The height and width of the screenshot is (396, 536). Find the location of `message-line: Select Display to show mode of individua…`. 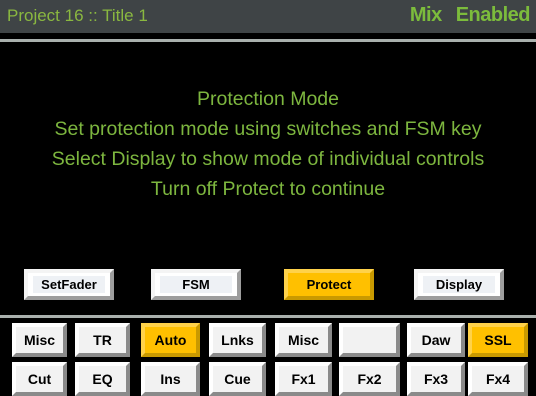

message-line: Select Display to show mode of individua… is located at coordinates (268, 159).